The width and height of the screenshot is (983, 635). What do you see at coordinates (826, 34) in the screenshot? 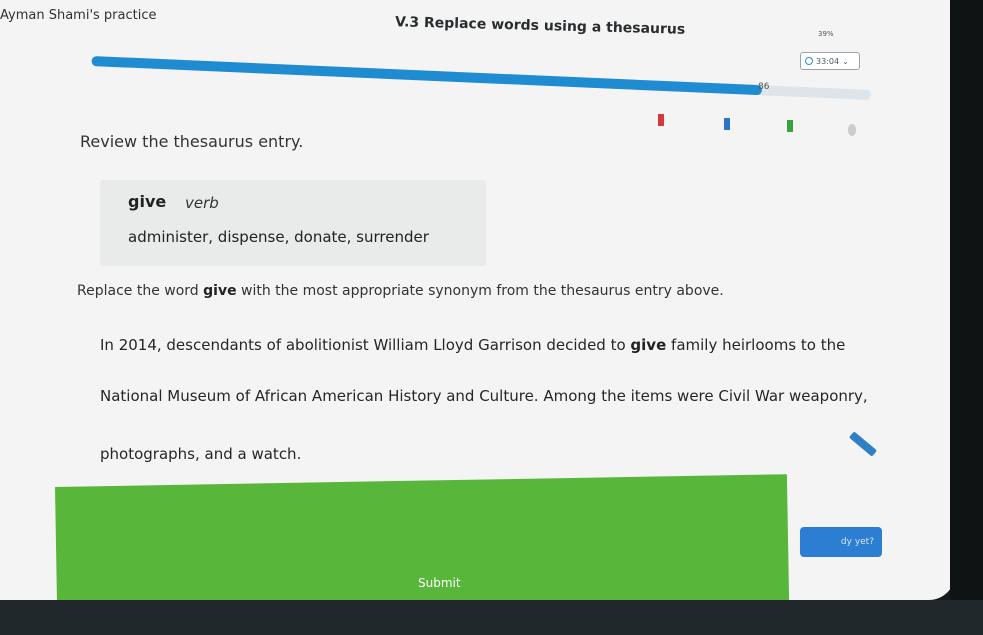
I see `status-bar: 39%` at bounding box center [826, 34].